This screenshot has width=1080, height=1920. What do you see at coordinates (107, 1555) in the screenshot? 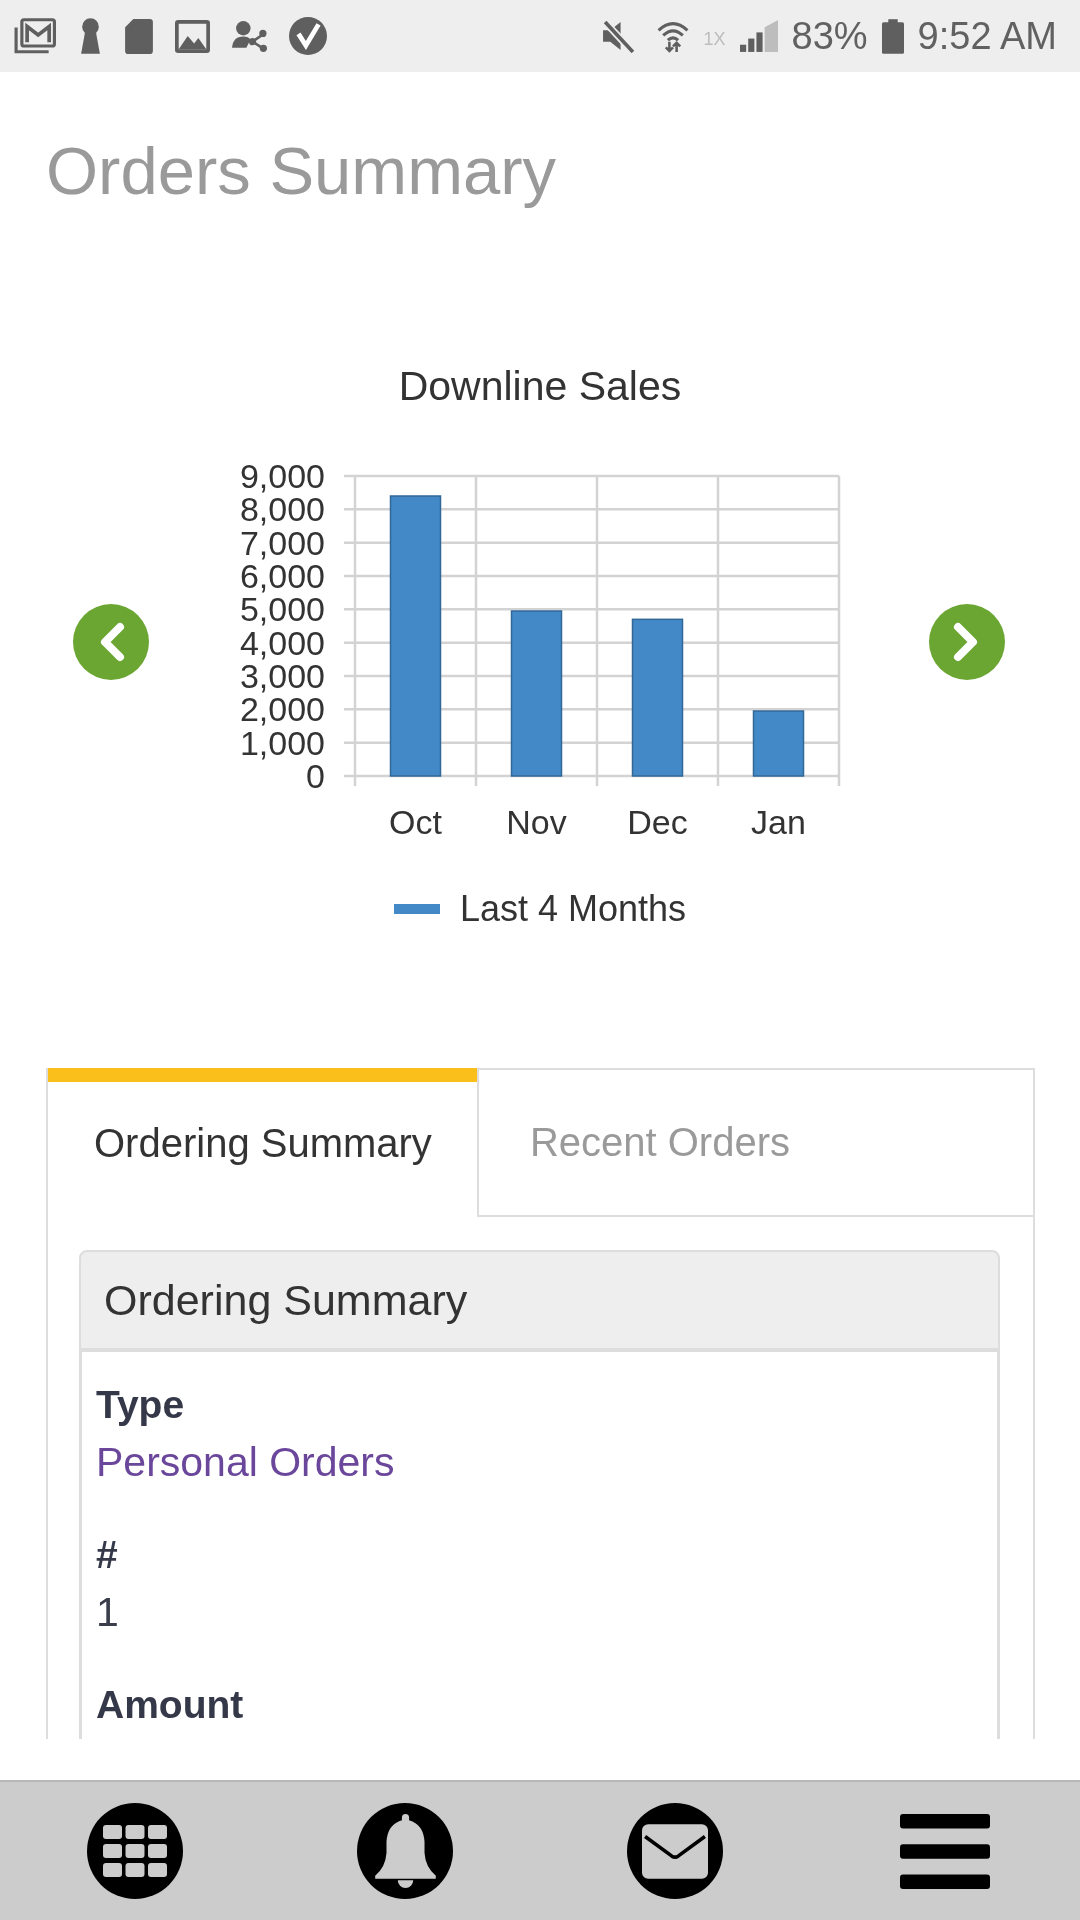
I see `field-label: #` at bounding box center [107, 1555].